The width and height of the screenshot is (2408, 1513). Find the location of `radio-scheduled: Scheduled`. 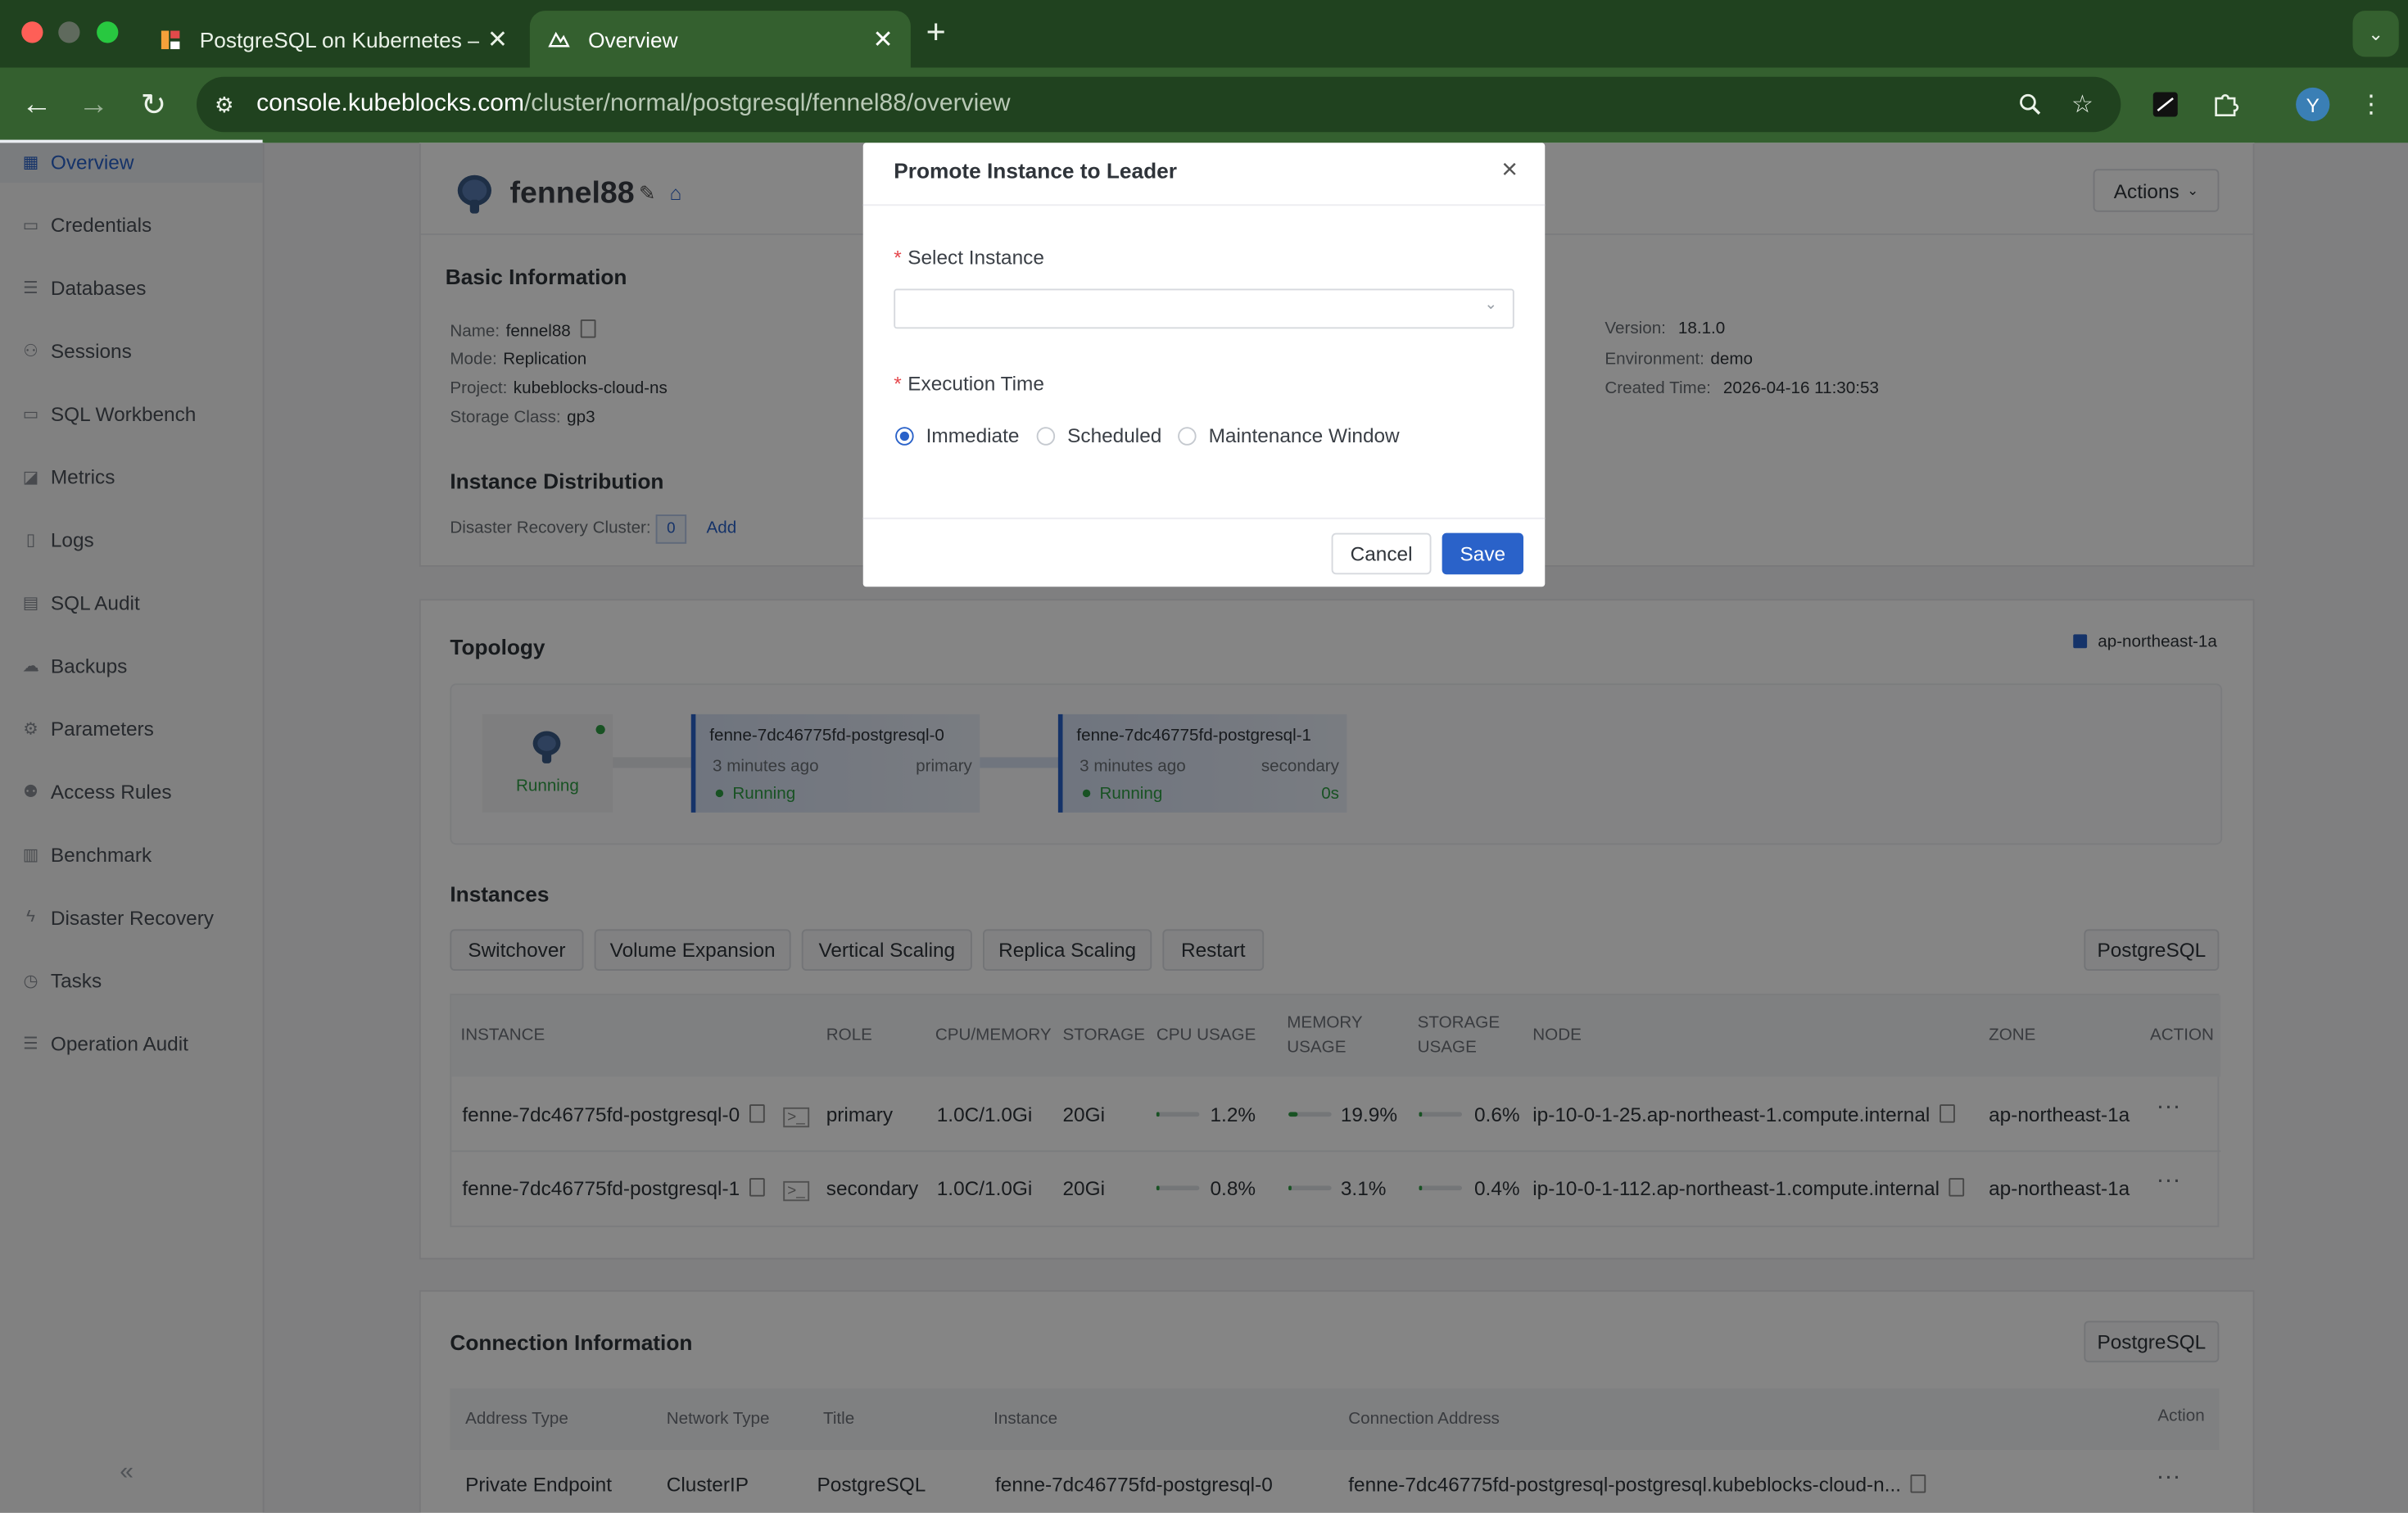

radio-scheduled: Scheduled is located at coordinates (1098, 436).